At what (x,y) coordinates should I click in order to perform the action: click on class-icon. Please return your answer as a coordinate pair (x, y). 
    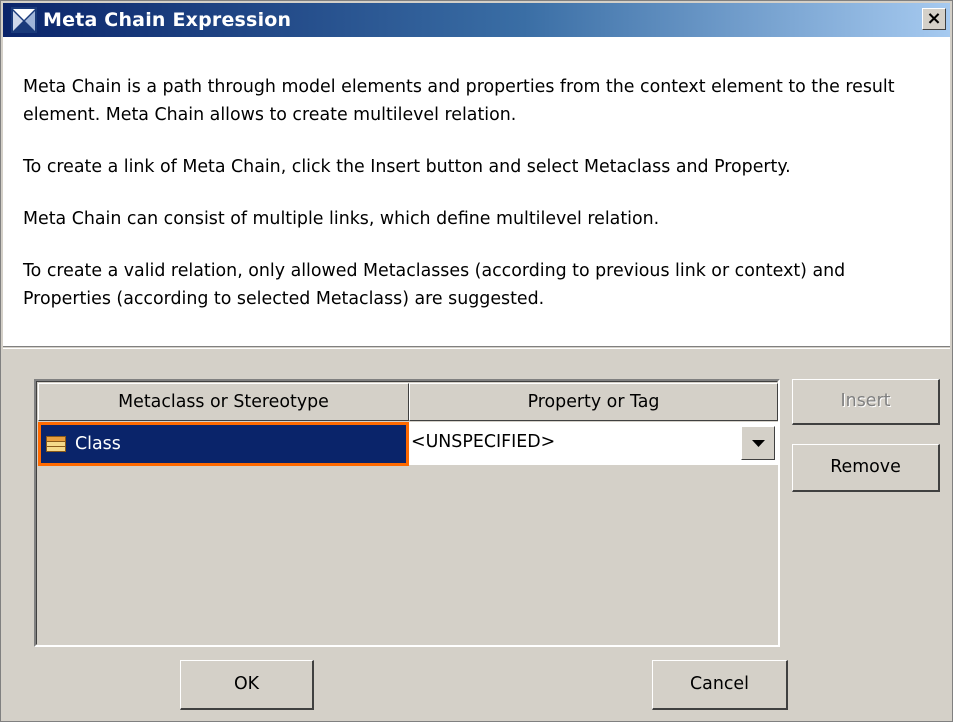
    Looking at the image, I should click on (56, 444).